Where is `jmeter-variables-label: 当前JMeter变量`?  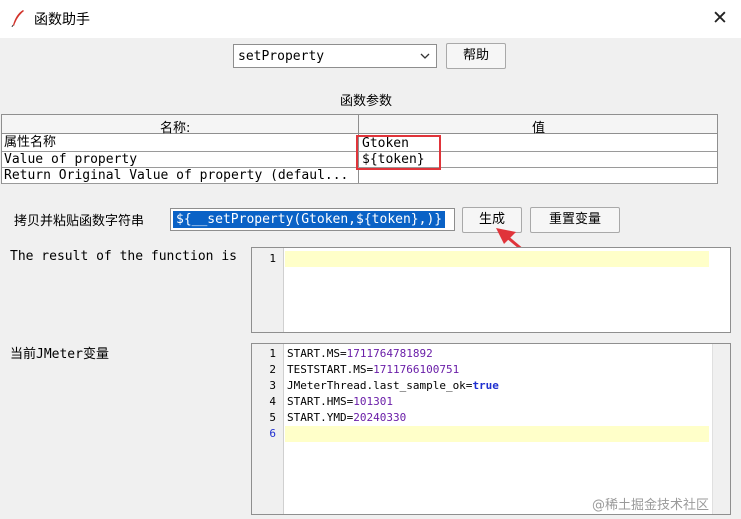
jmeter-variables-label: 当前JMeter变量 is located at coordinates (59, 354).